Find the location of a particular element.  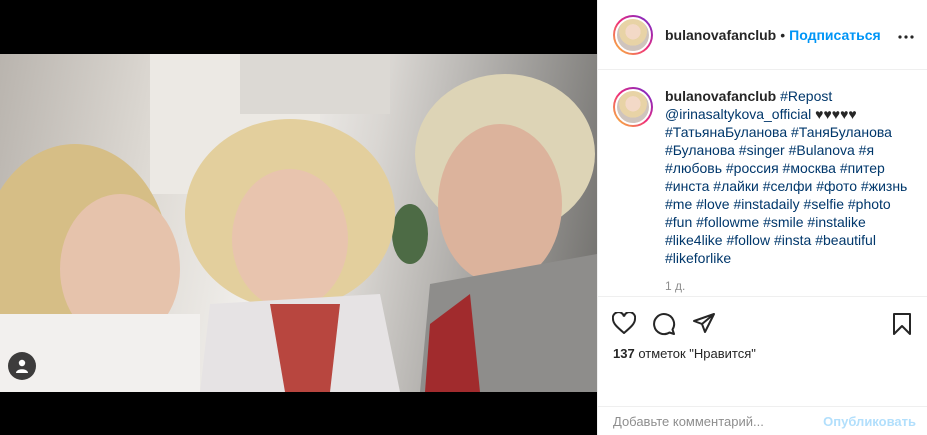

comment-input is located at coordinates (718, 421).